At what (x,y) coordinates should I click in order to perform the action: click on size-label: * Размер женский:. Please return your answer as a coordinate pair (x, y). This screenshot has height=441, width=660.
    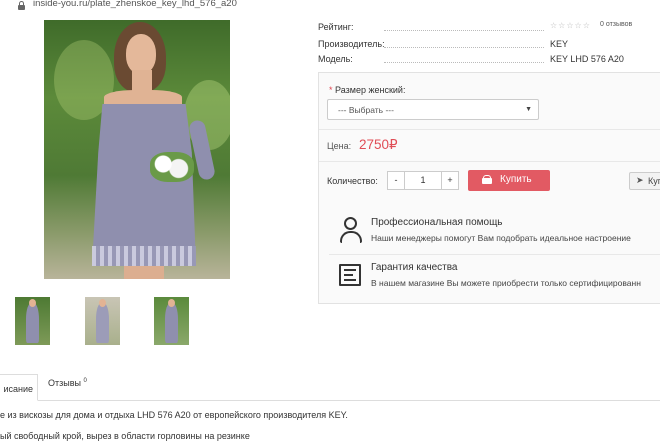
    Looking at the image, I should click on (367, 90).